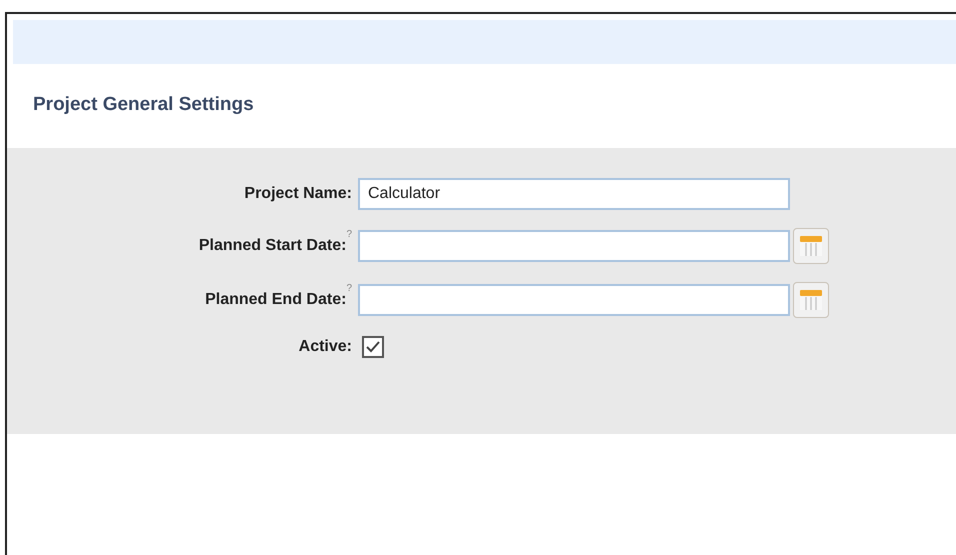  What do you see at coordinates (143, 104) in the screenshot?
I see `section-title: Project General Settings` at bounding box center [143, 104].